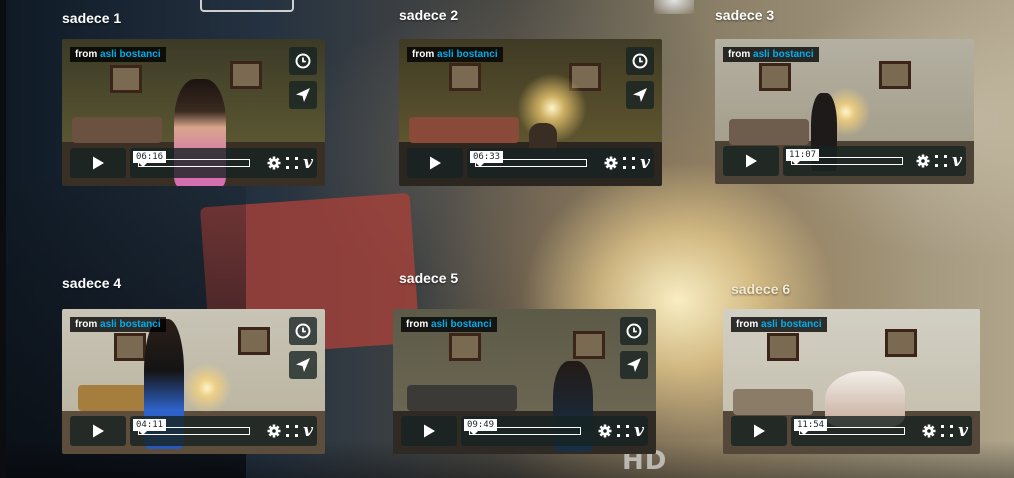 This screenshot has width=1014, height=478. What do you see at coordinates (522, 427) in the screenshot?
I see `progress-bar: 09:49` at bounding box center [522, 427].